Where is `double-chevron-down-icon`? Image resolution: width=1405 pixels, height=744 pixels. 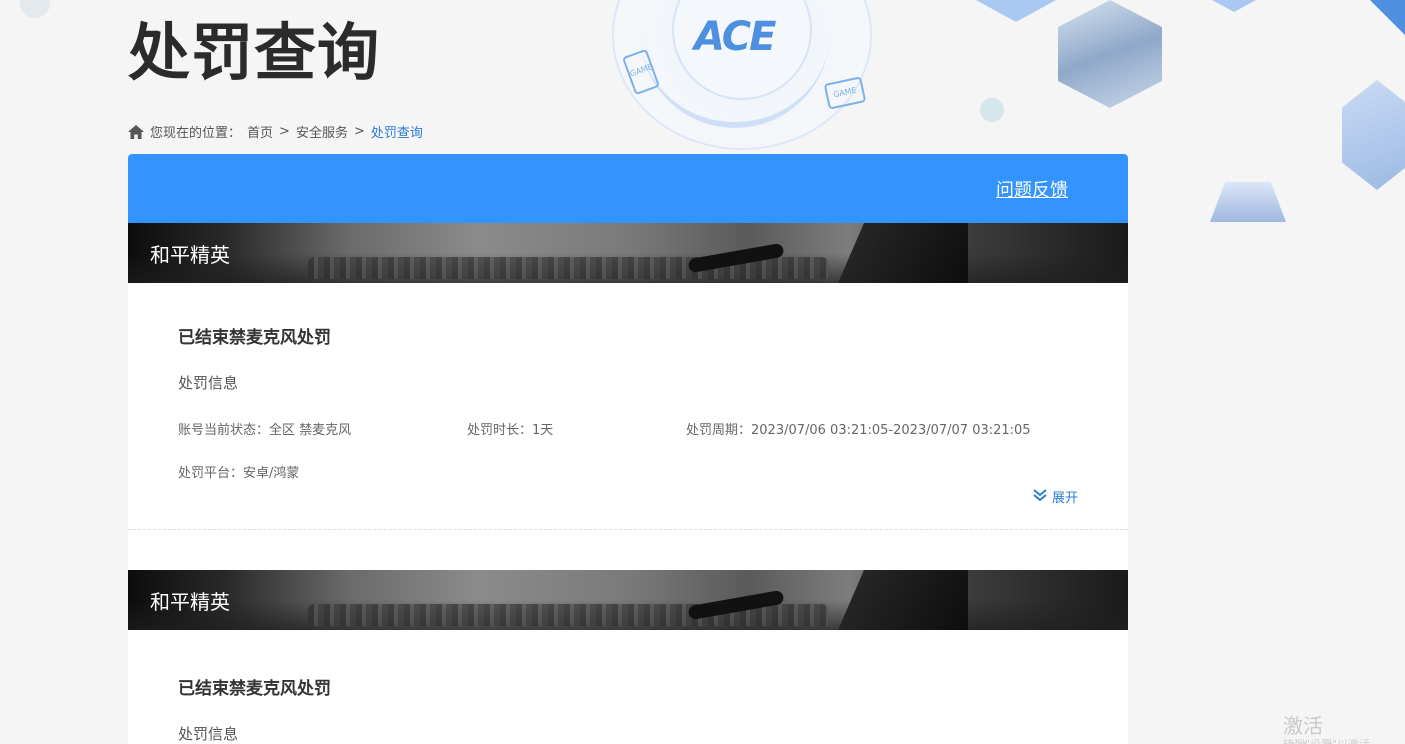
double-chevron-down-icon is located at coordinates (1040, 497).